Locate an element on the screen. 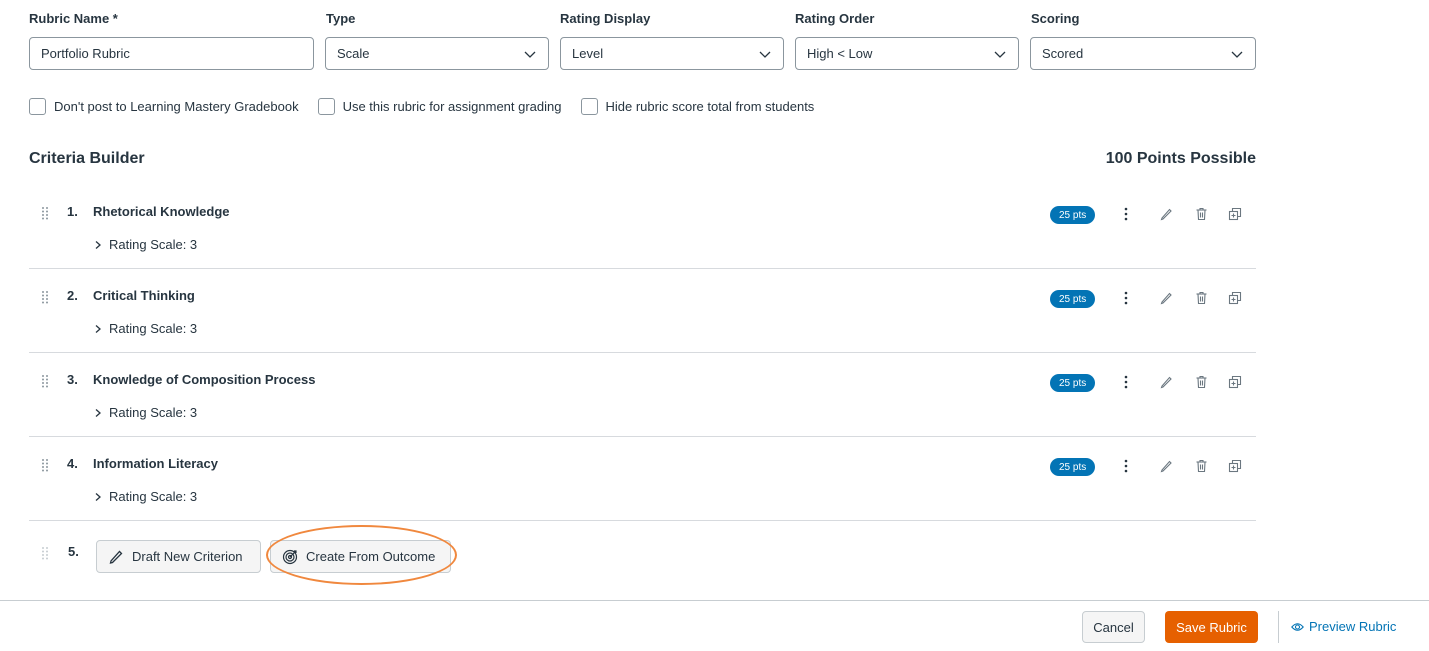  option-assignment-grading: Use this rubric for assignment grading is located at coordinates (439, 106).